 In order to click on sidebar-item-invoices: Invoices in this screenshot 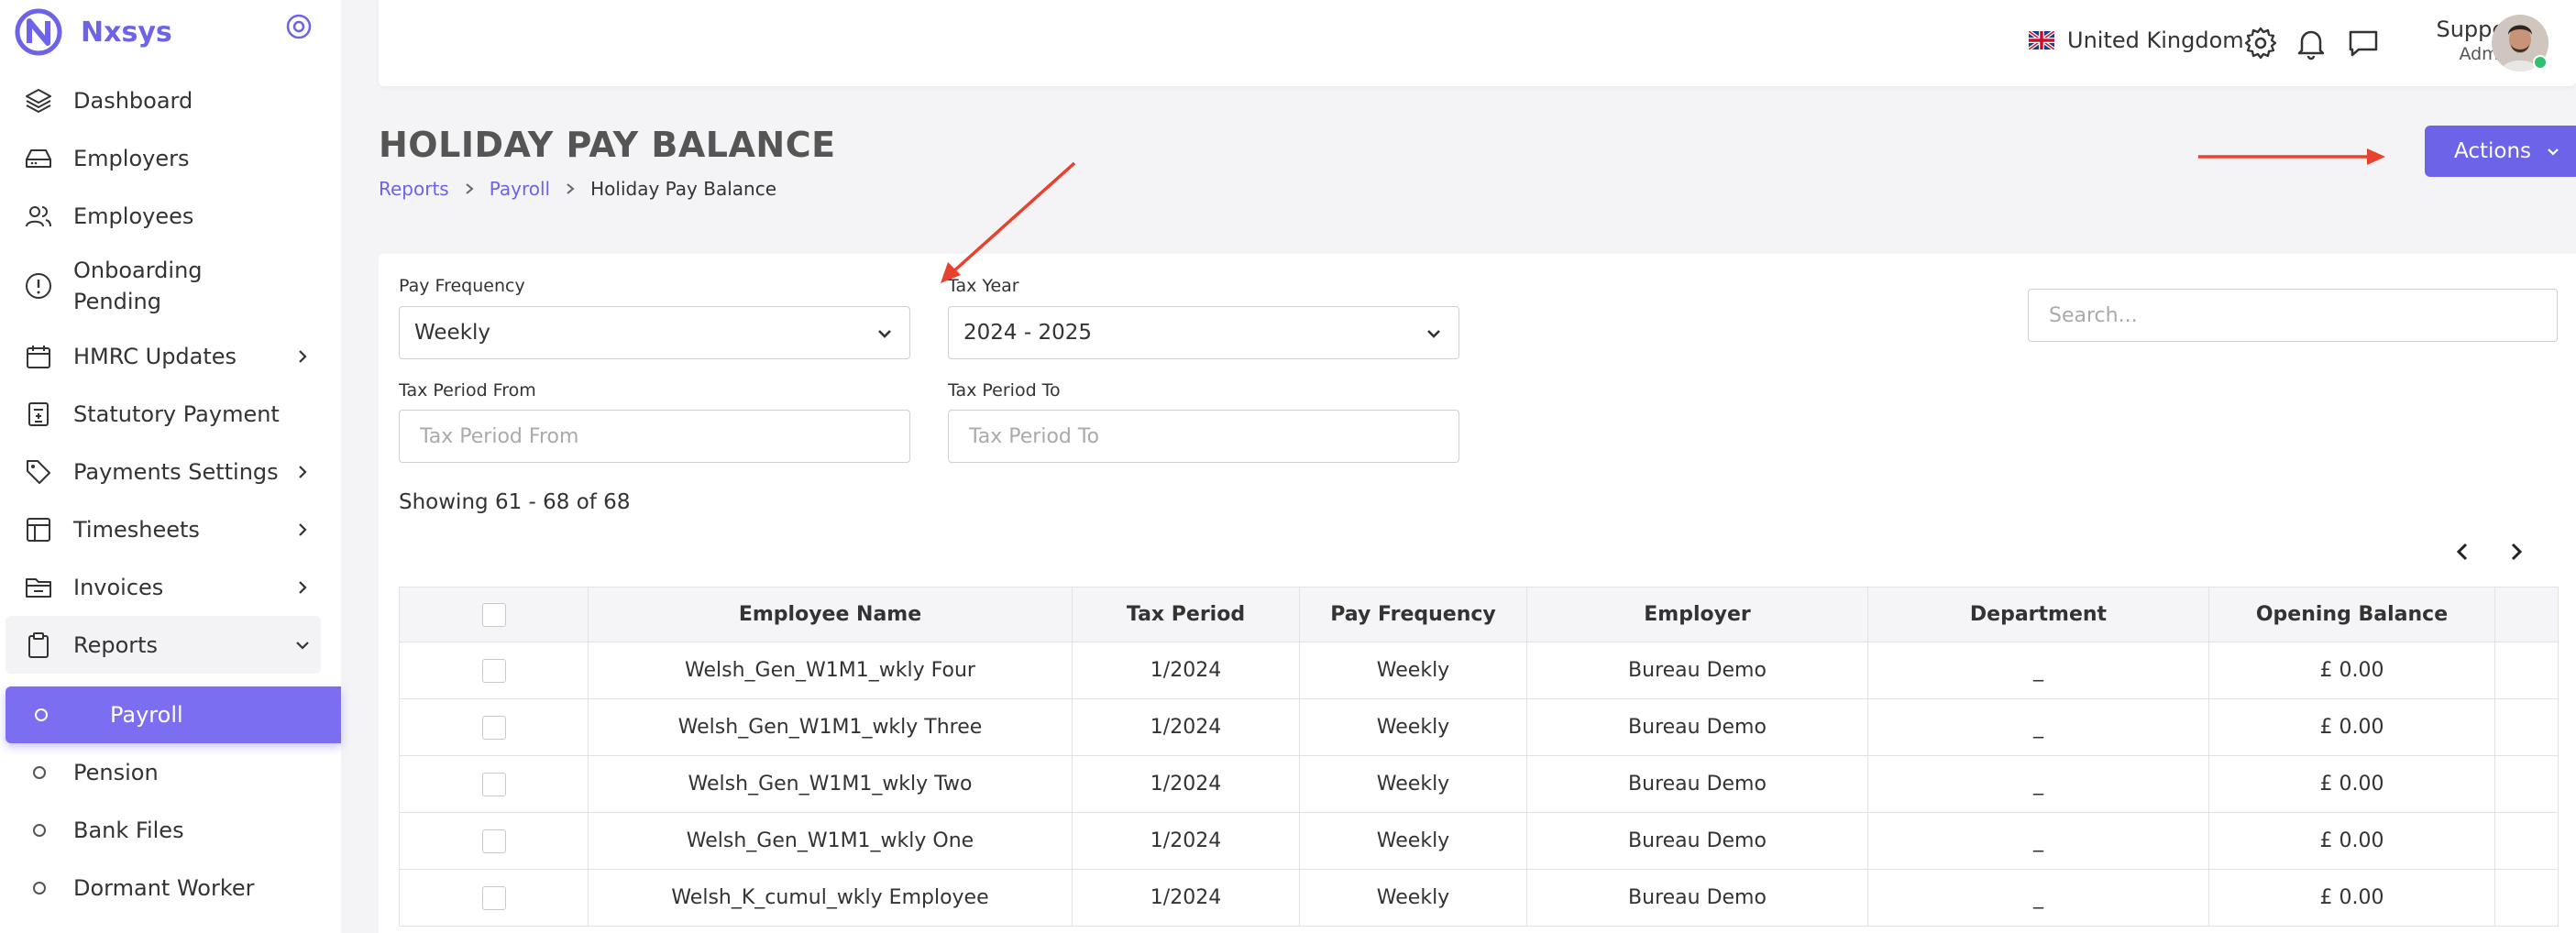, I will do `click(170, 587)`.